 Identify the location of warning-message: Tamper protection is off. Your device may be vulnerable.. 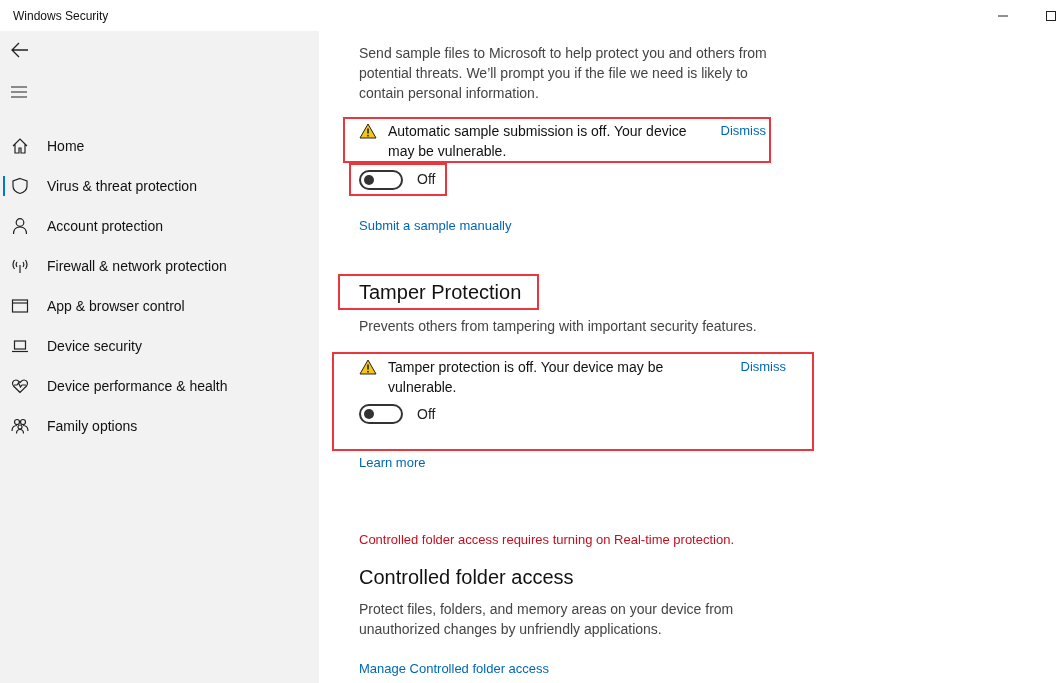
(526, 377).